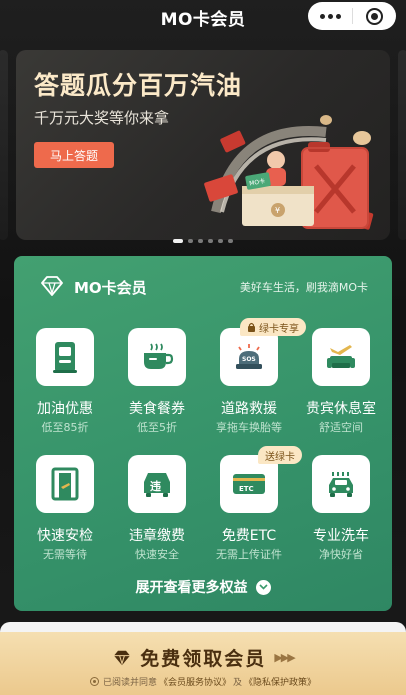  I want to click on security-gate-icon, so click(65, 484).